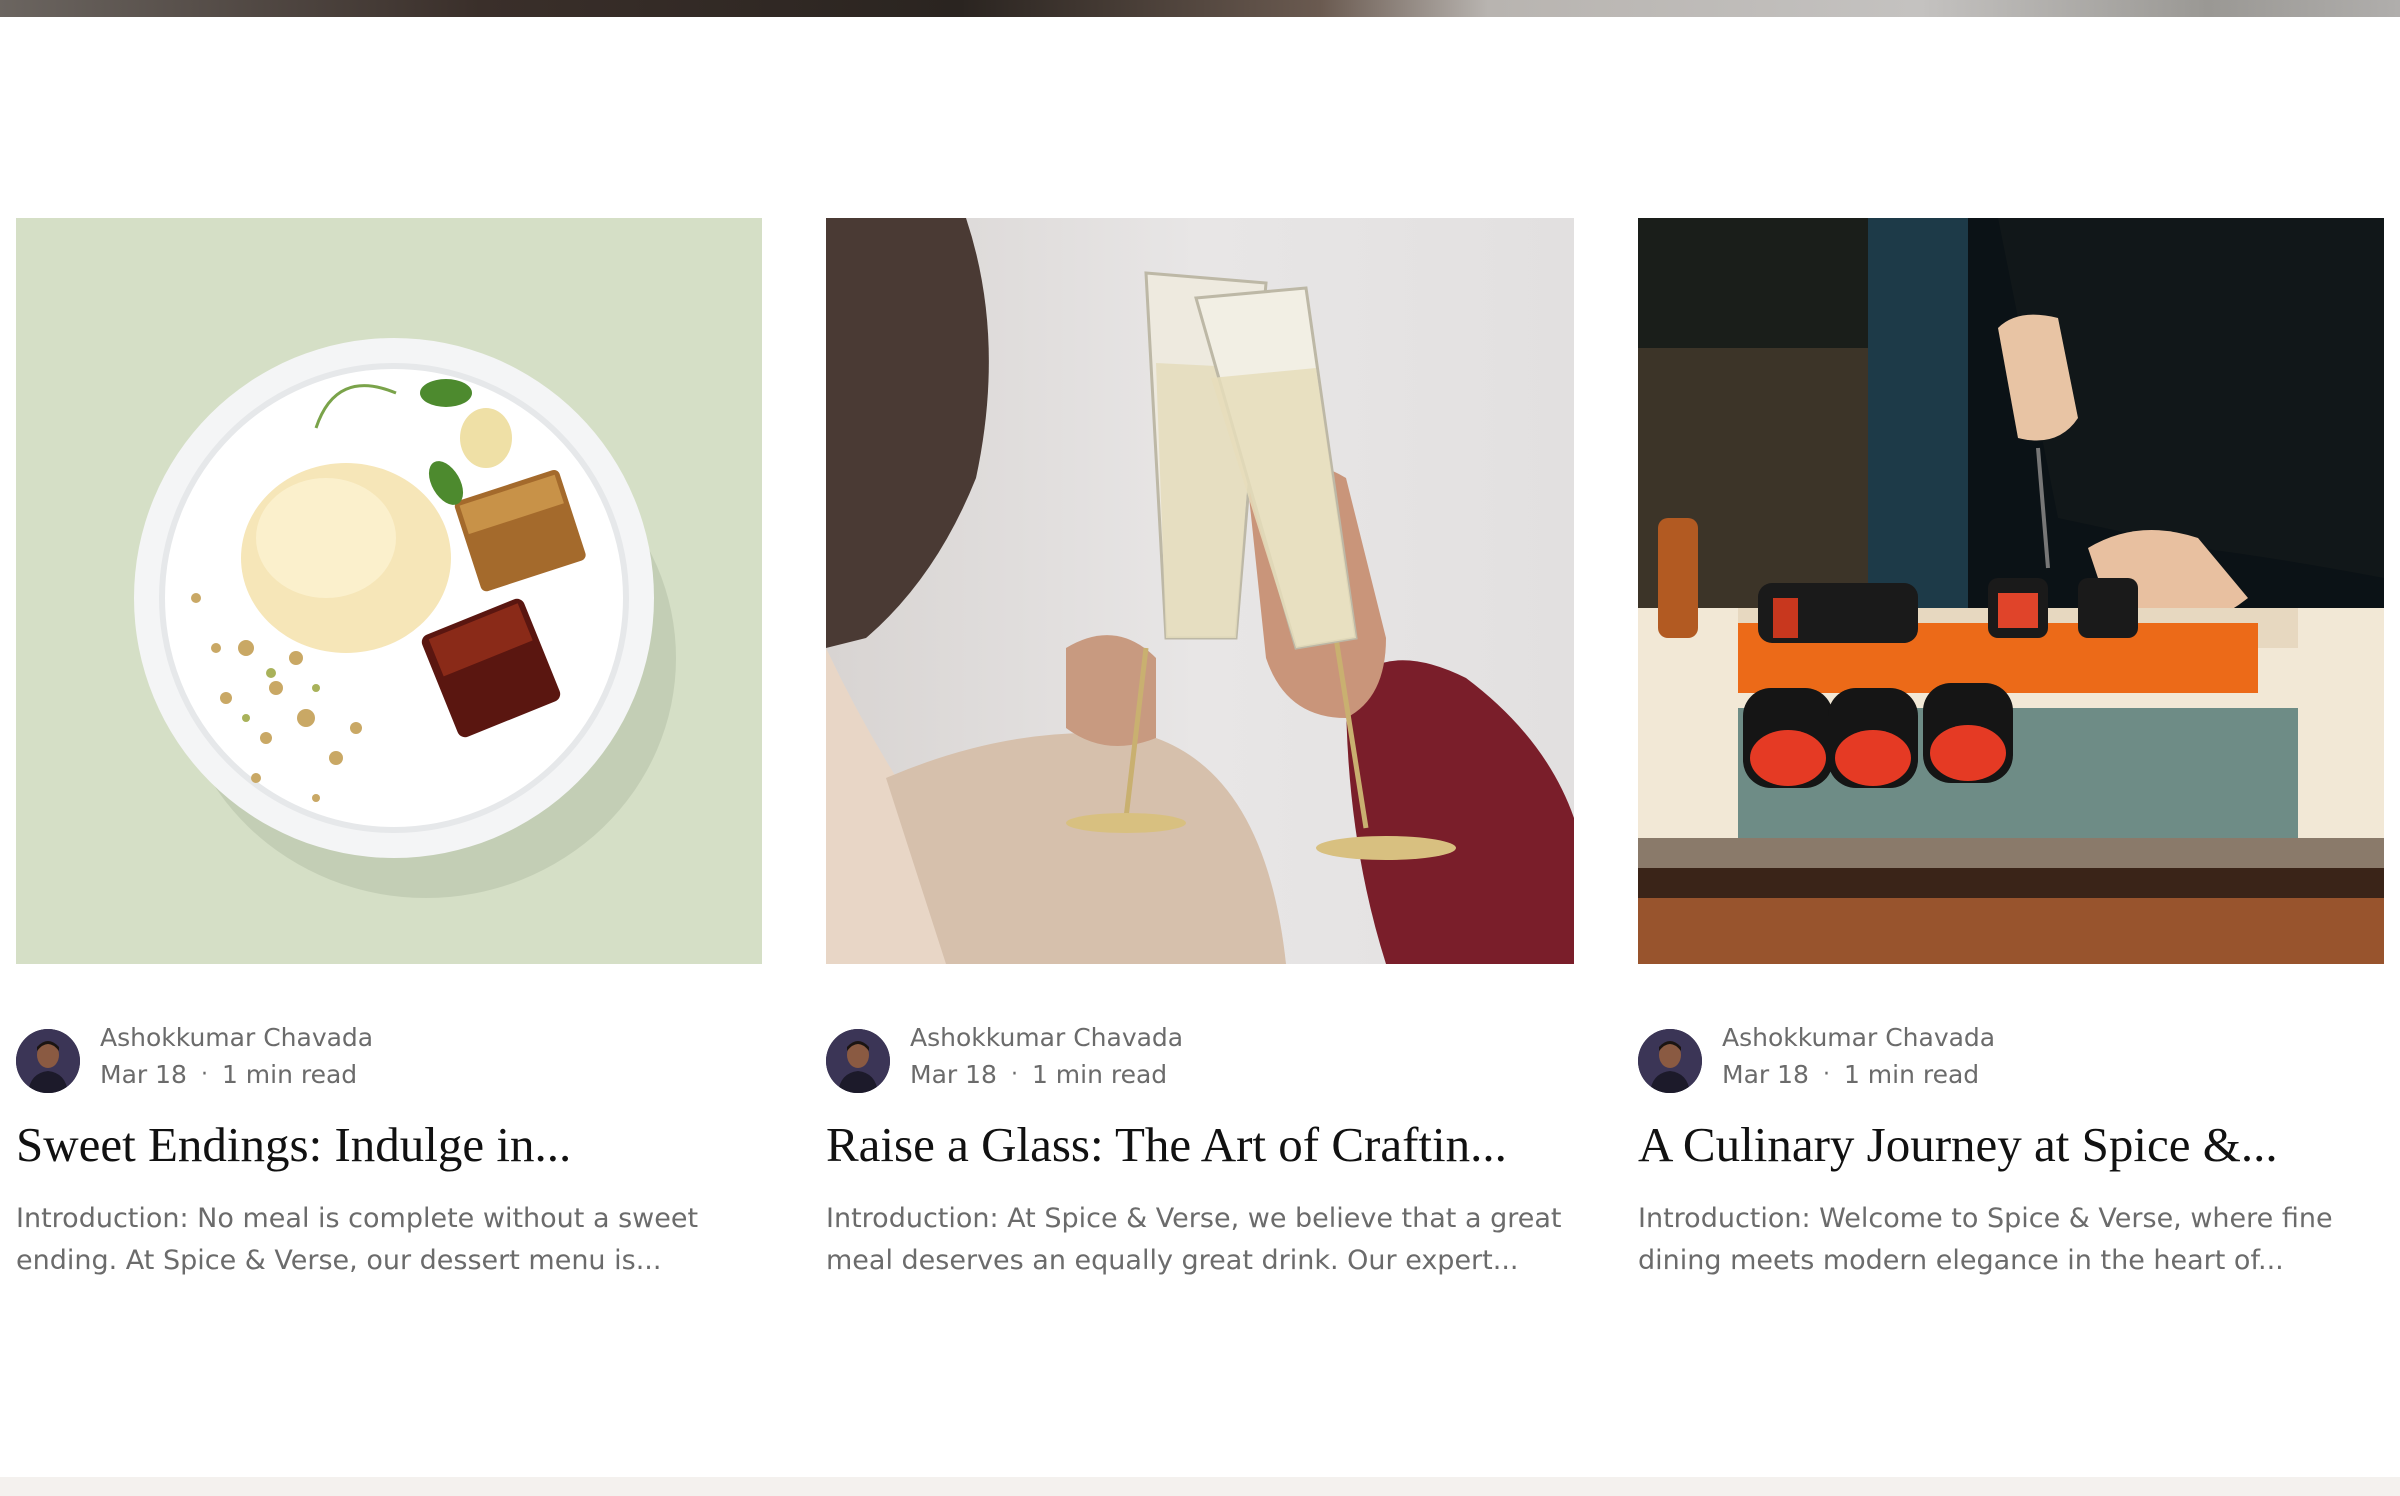  What do you see at coordinates (1200, 1486) in the screenshot?
I see `footer-edge` at bounding box center [1200, 1486].